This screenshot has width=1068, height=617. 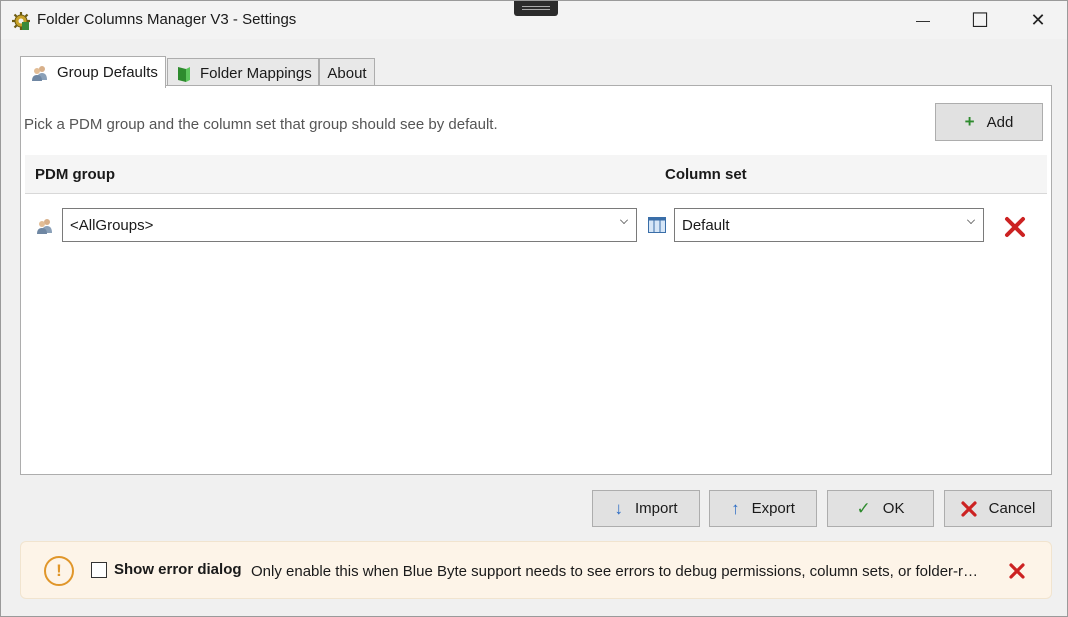 I want to click on dismiss-warning-icon, so click(x=1017, y=573).